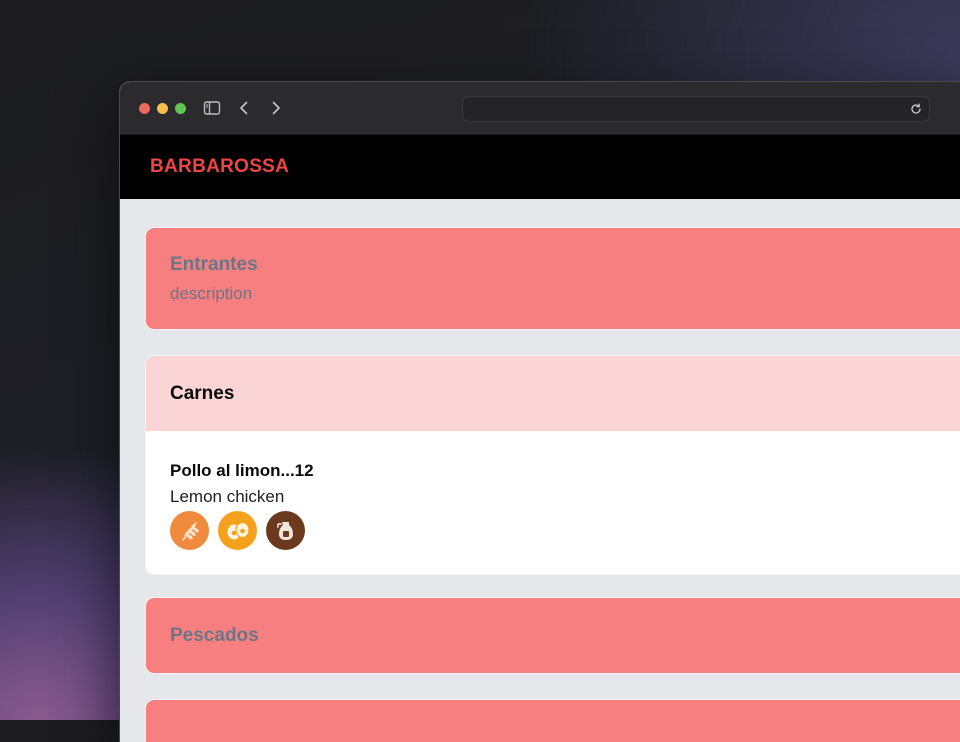  Describe the element at coordinates (211, 293) in the screenshot. I see `section-description: description` at that location.